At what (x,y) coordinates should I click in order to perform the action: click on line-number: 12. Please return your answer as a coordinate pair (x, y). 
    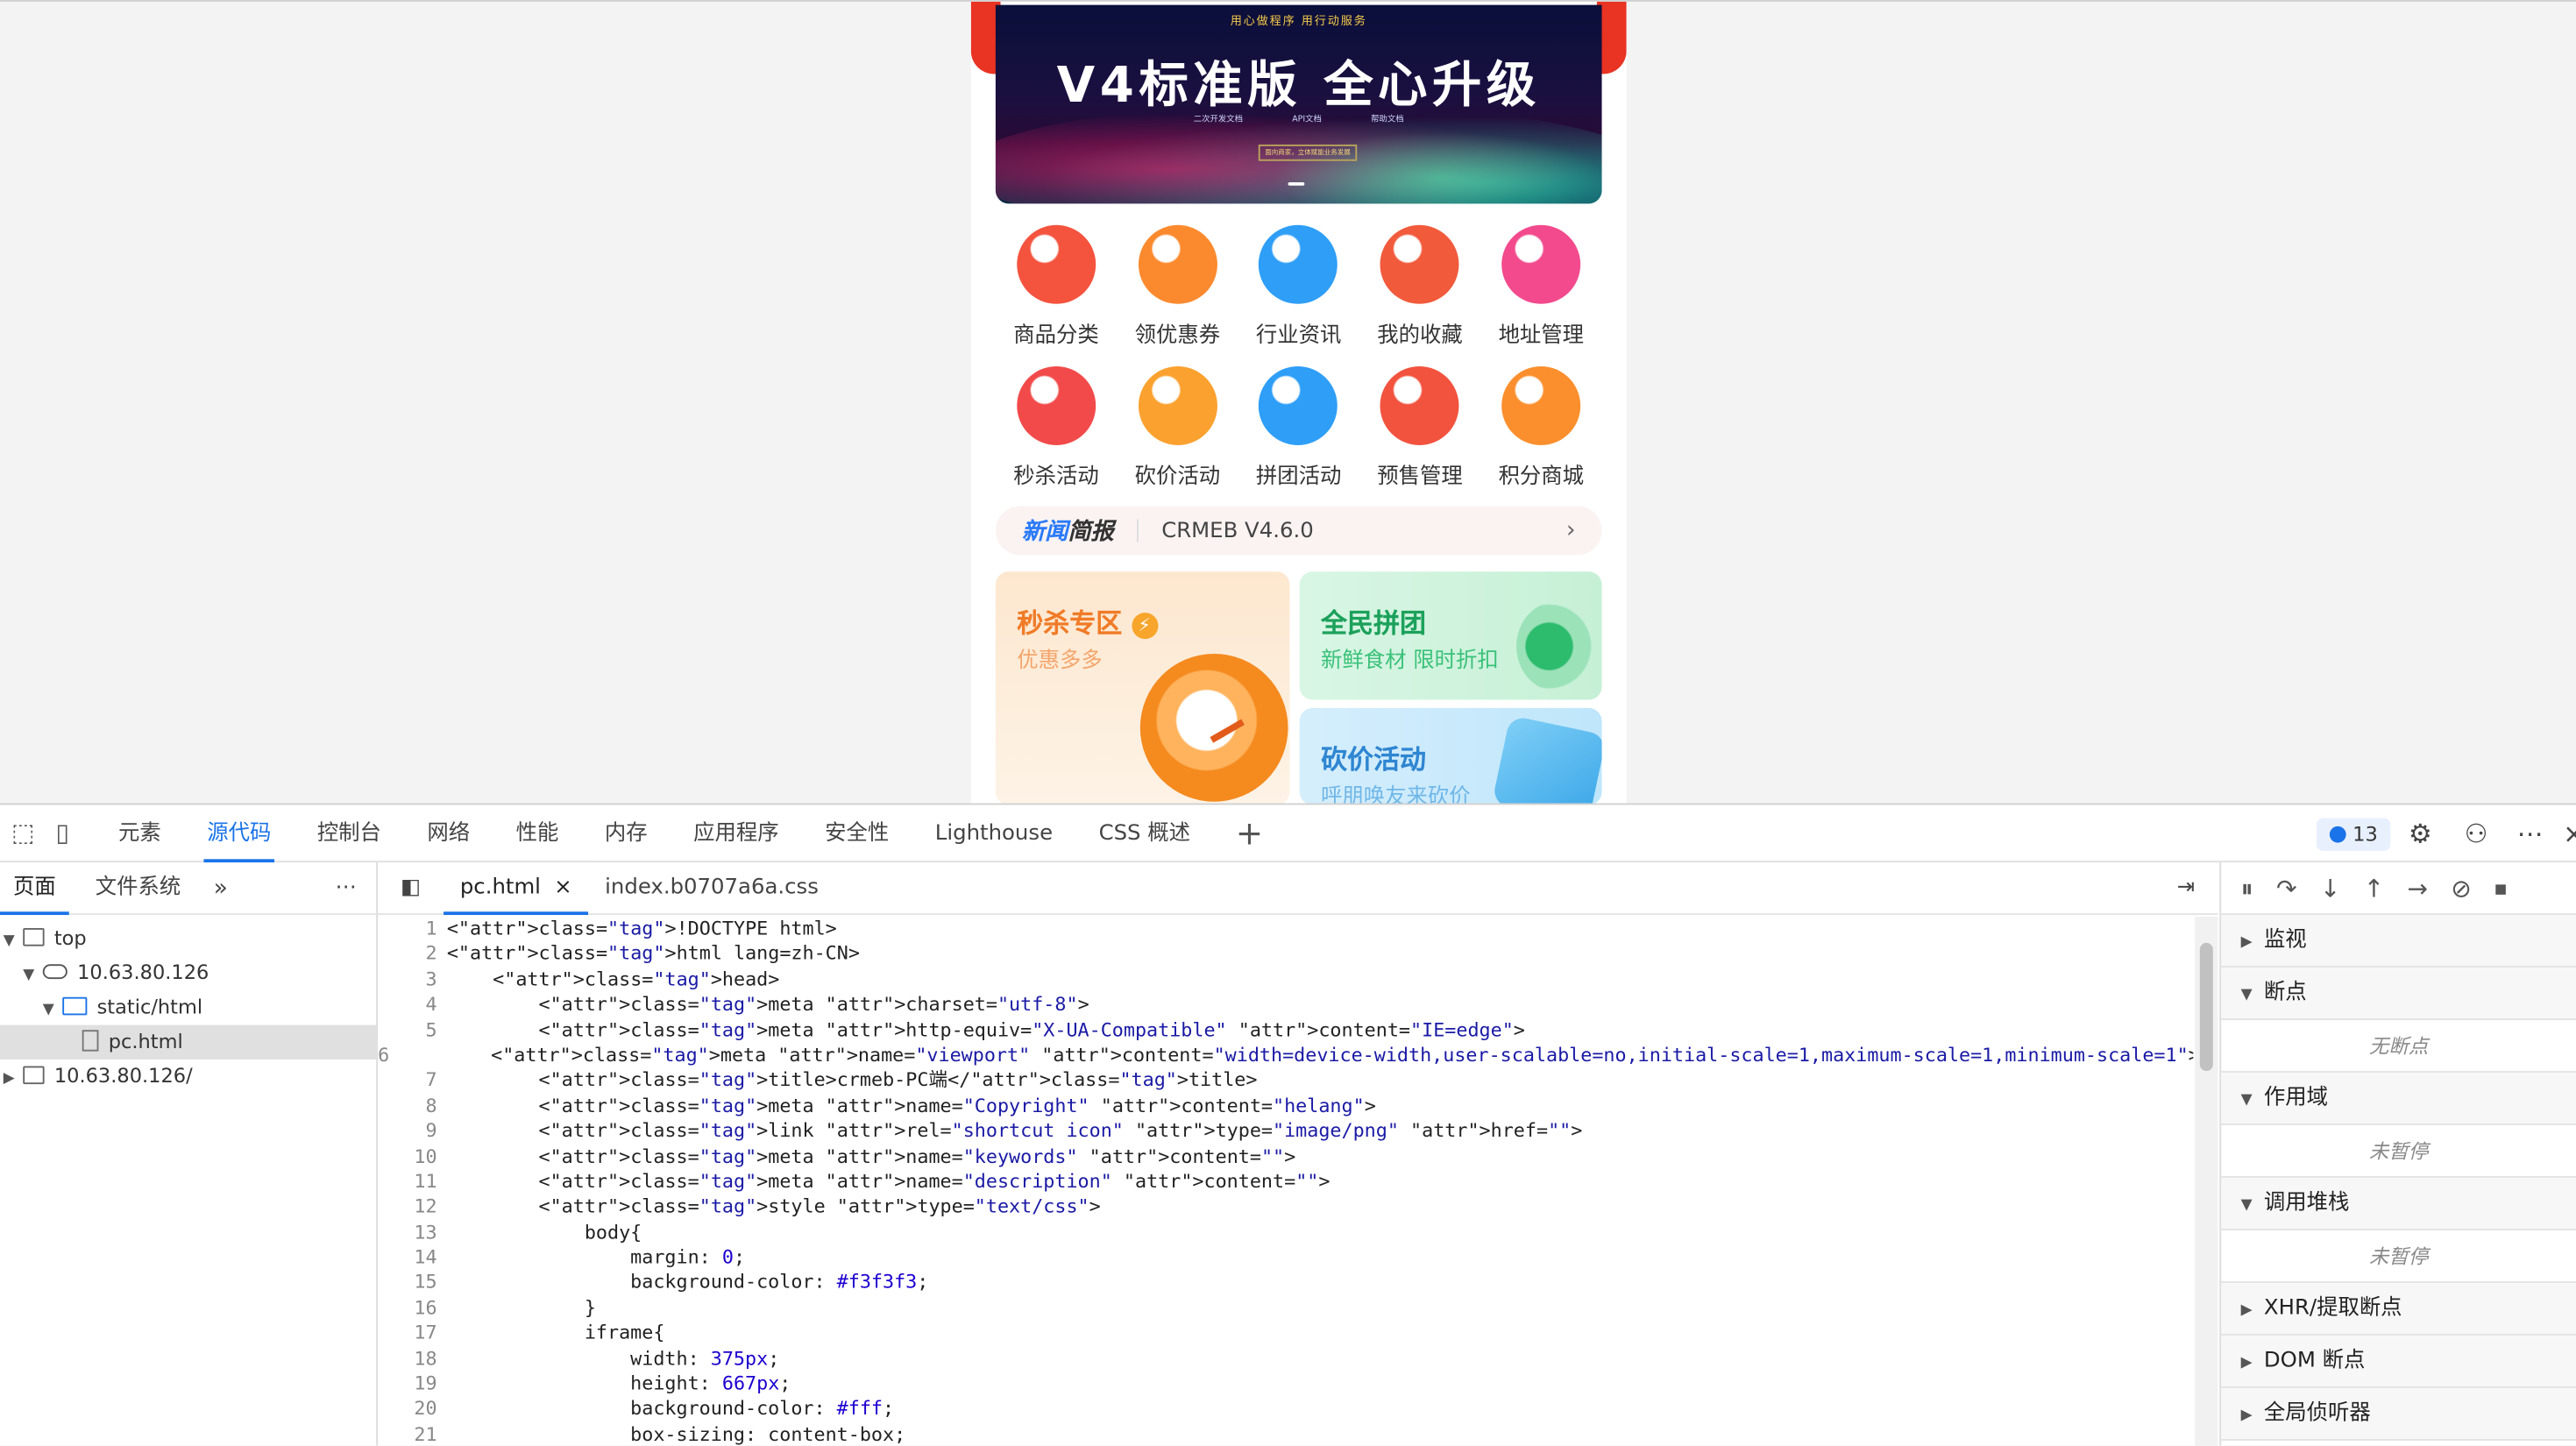
    Looking at the image, I should click on (413, 1207).